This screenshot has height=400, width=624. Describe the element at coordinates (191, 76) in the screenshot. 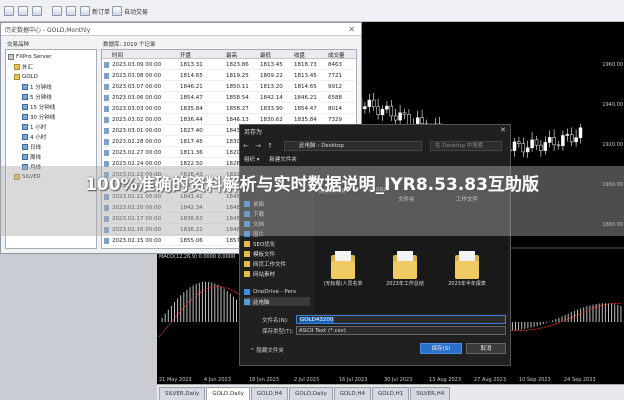

I see `table-cell: 1814.65` at that location.